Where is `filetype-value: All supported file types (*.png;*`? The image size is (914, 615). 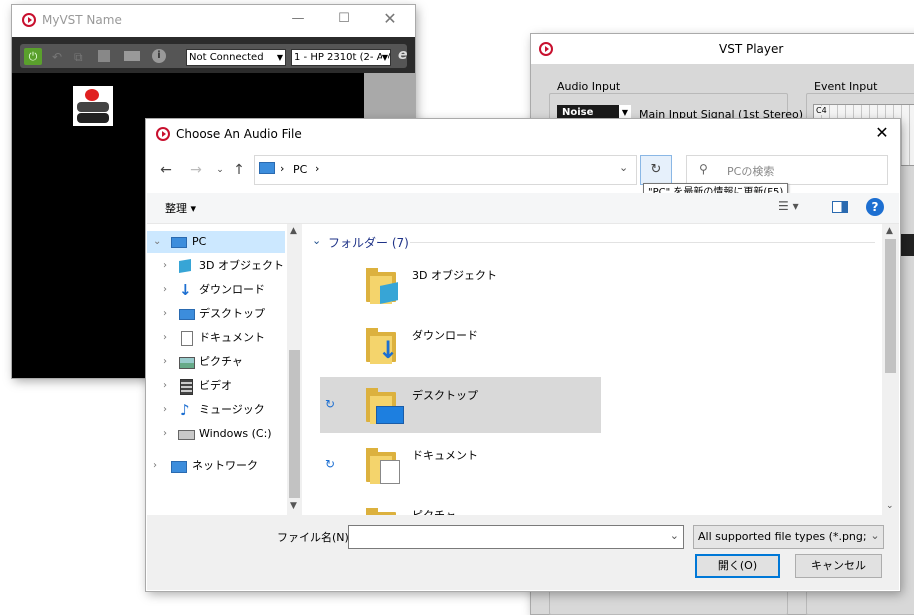 filetype-value: All supported file types (*.png;* is located at coordinates (785, 536).